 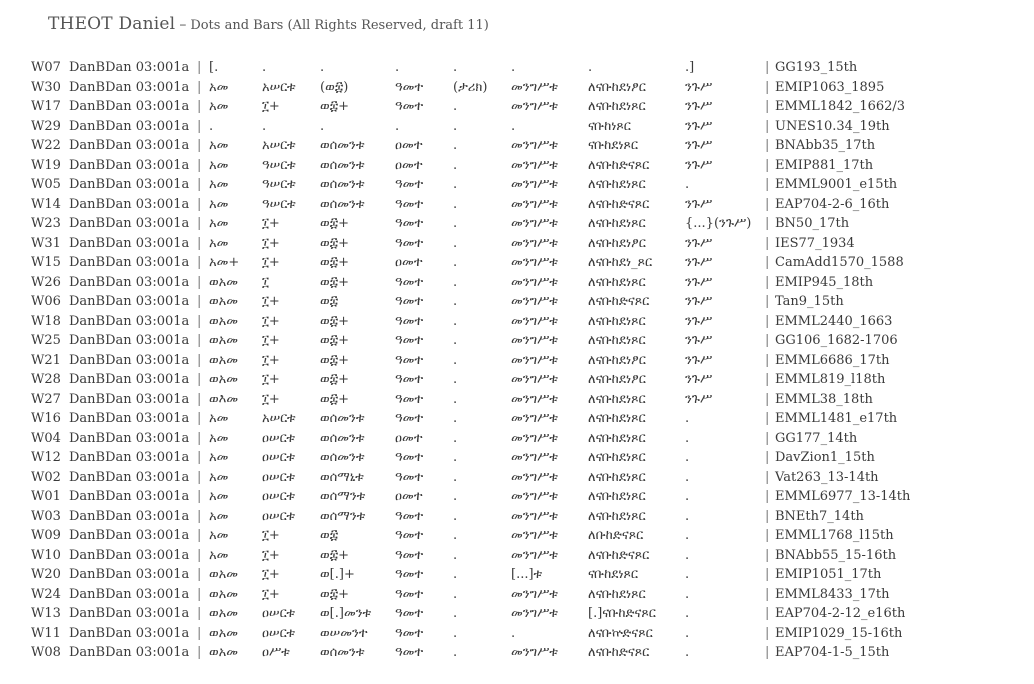 I want to click on witness-id: W05, so click(x=46, y=185).